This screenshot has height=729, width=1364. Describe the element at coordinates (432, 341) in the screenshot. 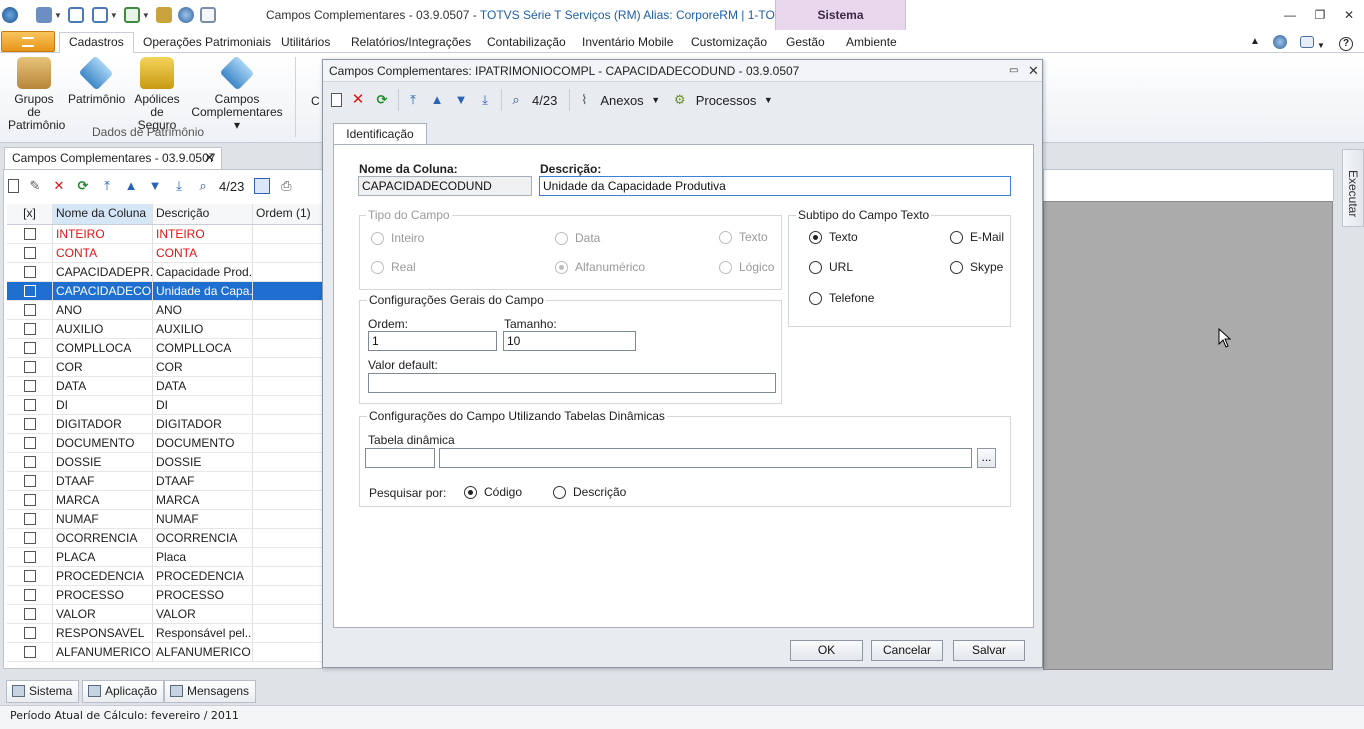

I see `ordem-field: 1` at that location.